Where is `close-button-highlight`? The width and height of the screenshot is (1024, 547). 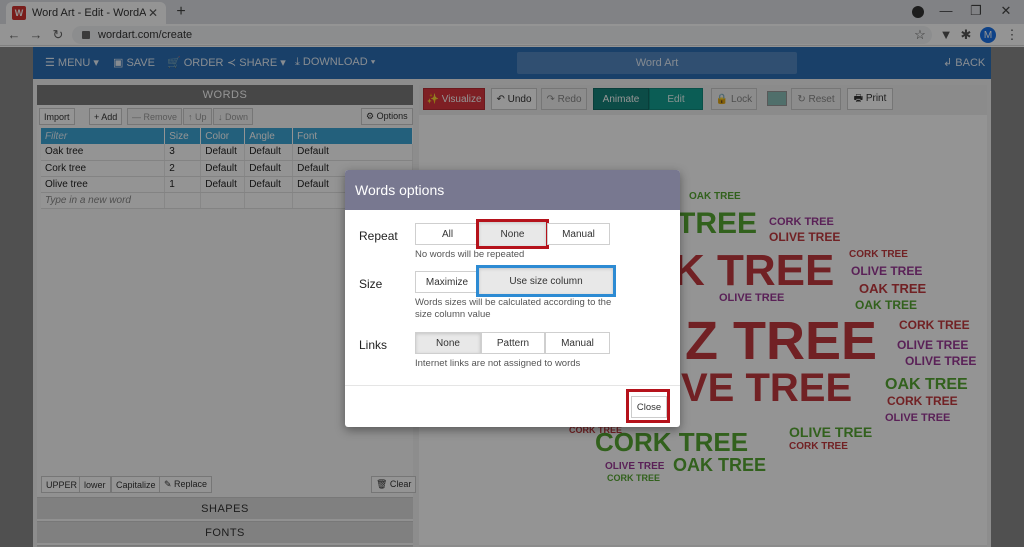
close-button-highlight is located at coordinates (648, 406).